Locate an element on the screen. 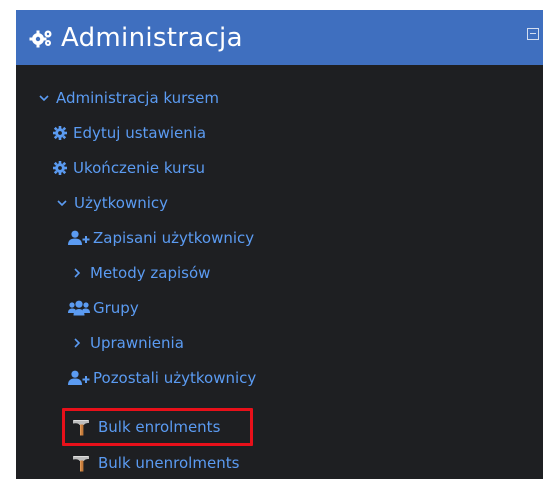 This screenshot has width=546, height=479. cogs-icon is located at coordinates (40, 39).